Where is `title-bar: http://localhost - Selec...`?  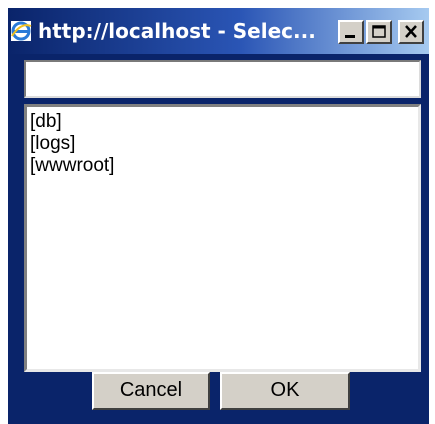 title-bar: http://localhost - Selec... is located at coordinates (218, 31).